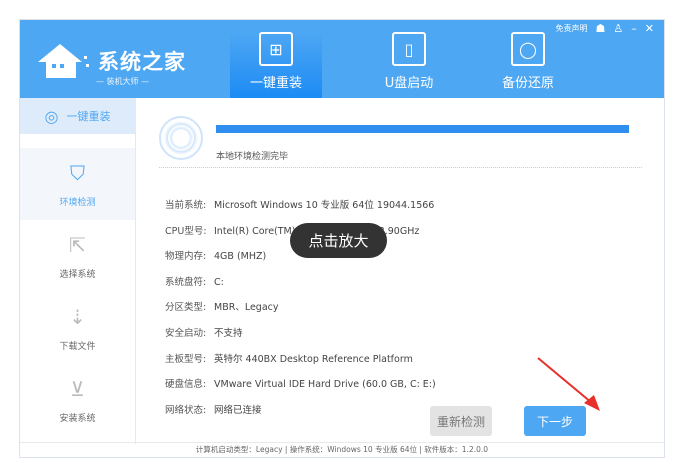 Image resolution: width=690 pixels, height=475 pixels. What do you see at coordinates (186, 282) in the screenshot?
I see `info-label: 系统盘符:` at bounding box center [186, 282].